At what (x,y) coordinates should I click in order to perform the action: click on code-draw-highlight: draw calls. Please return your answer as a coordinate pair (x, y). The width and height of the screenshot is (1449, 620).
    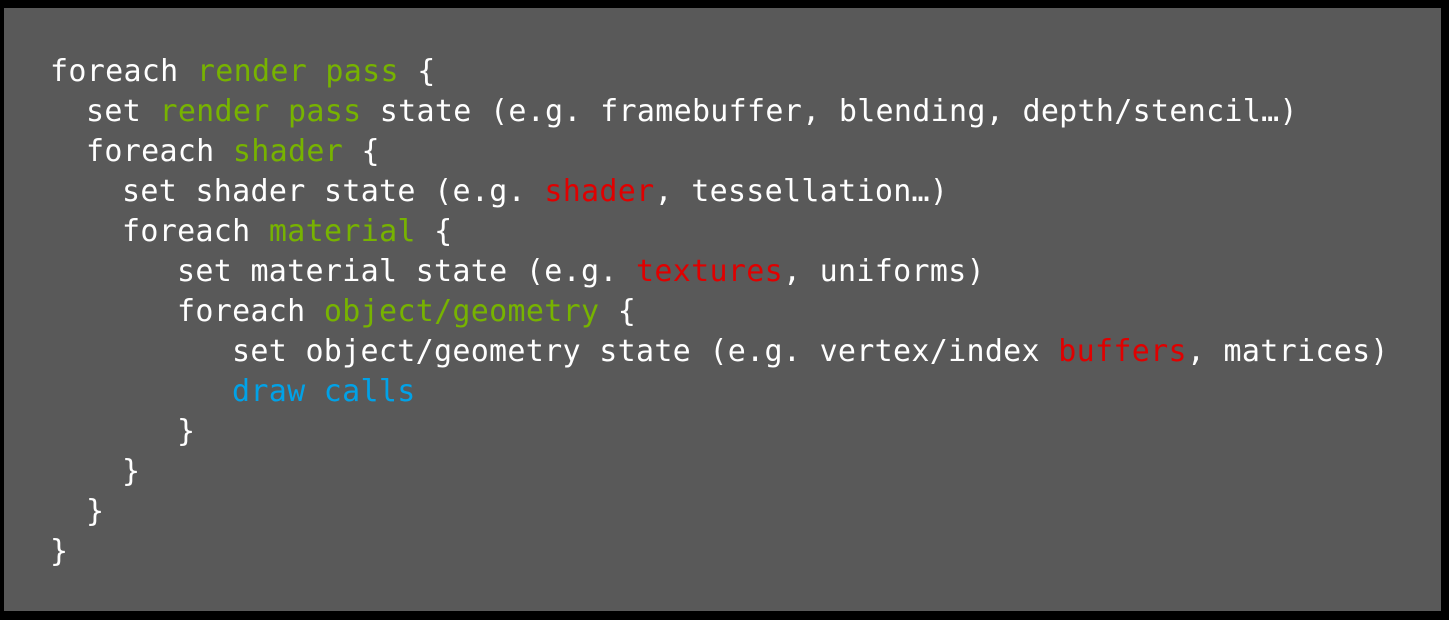
    Looking at the image, I should click on (324, 391).